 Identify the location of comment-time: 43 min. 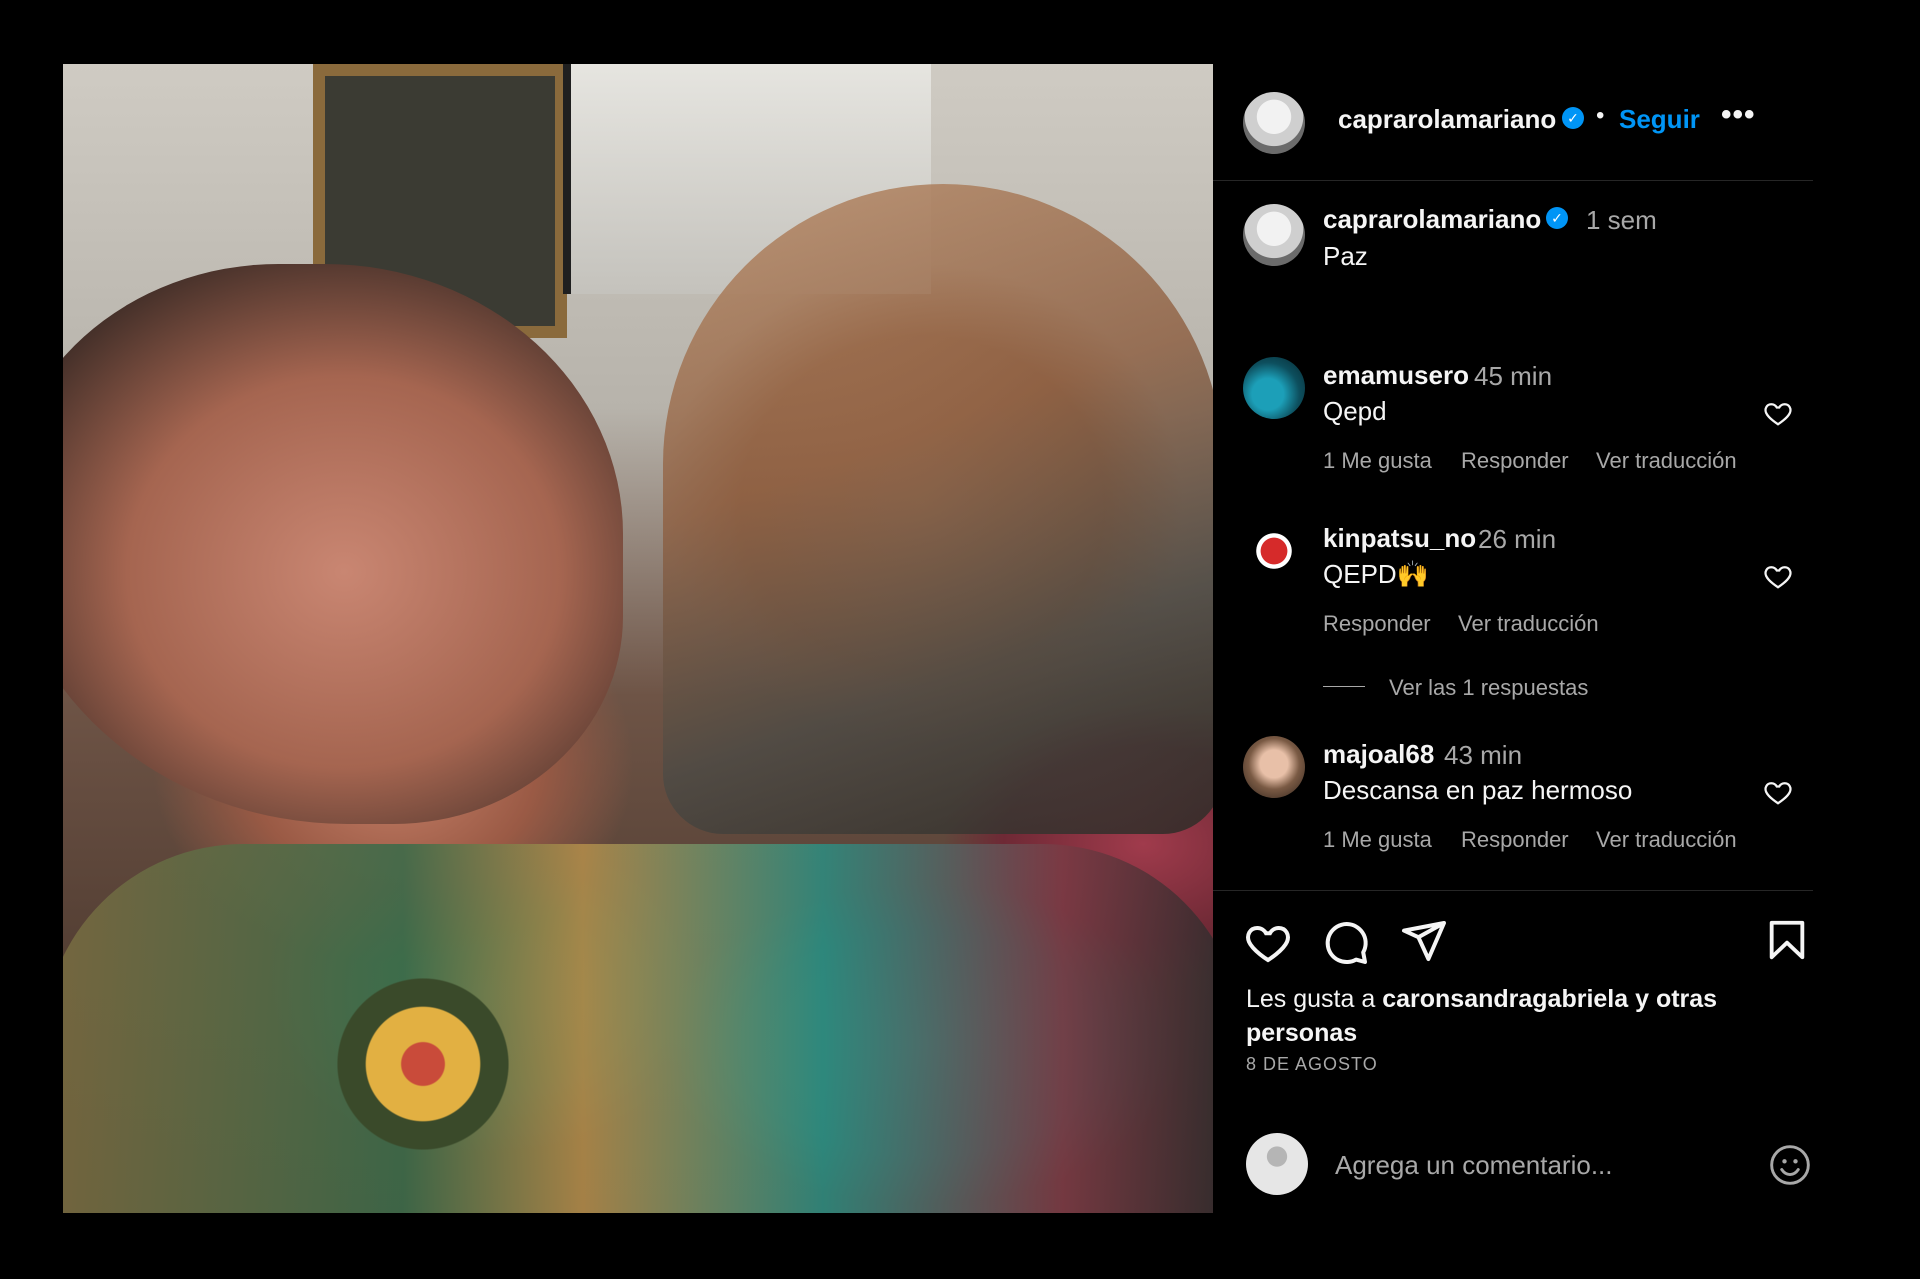
(1483, 755).